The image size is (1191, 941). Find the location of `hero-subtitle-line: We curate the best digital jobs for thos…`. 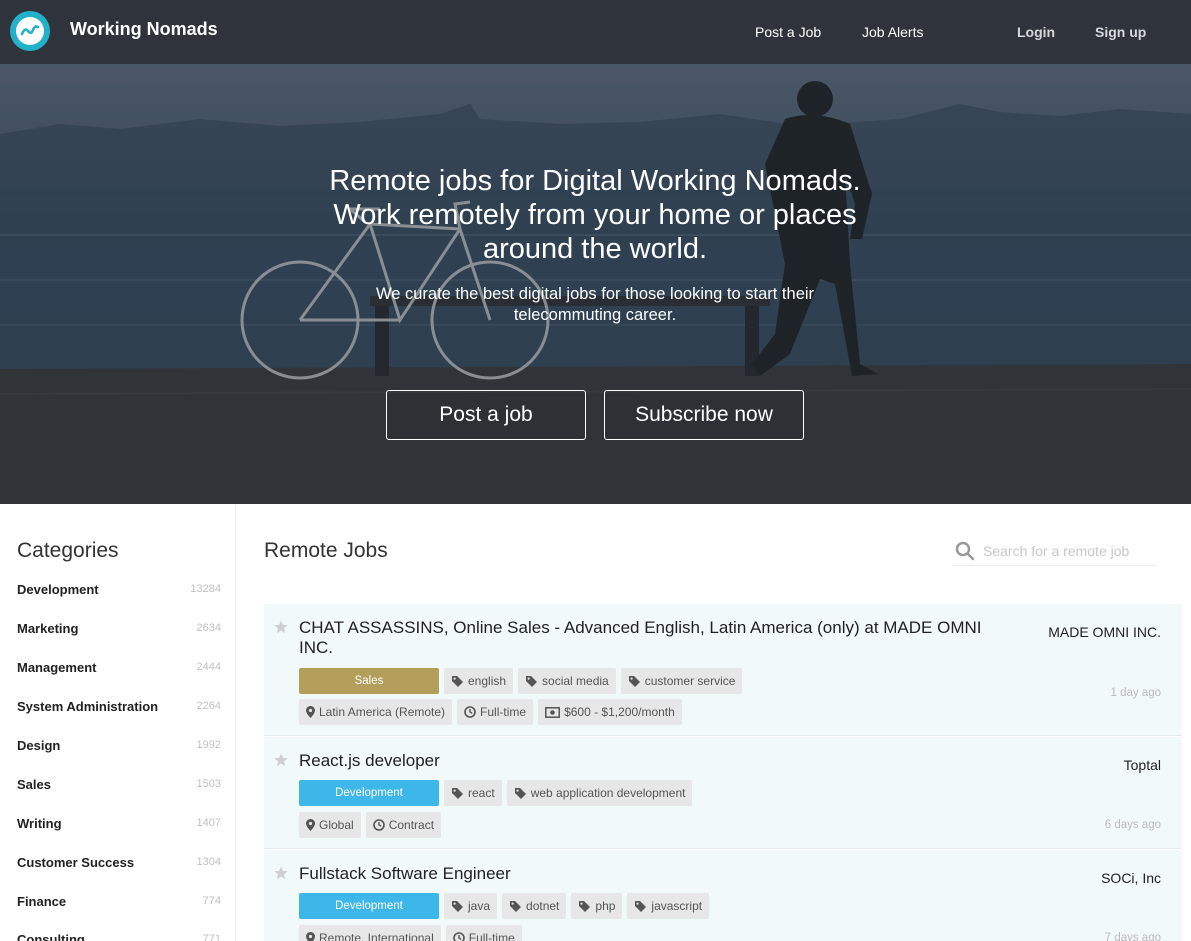

hero-subtitle-line: We curate the best digital jobs for thos… is located at coordinates (595, 294).